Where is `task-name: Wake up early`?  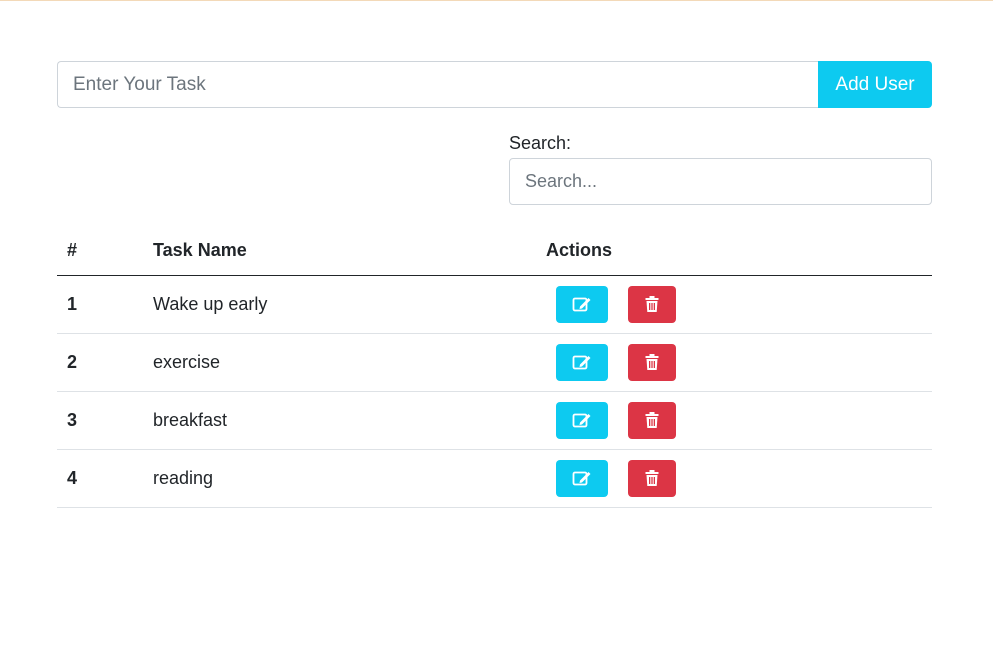 task-name: Wake up early is located at coordinates (349, 304).